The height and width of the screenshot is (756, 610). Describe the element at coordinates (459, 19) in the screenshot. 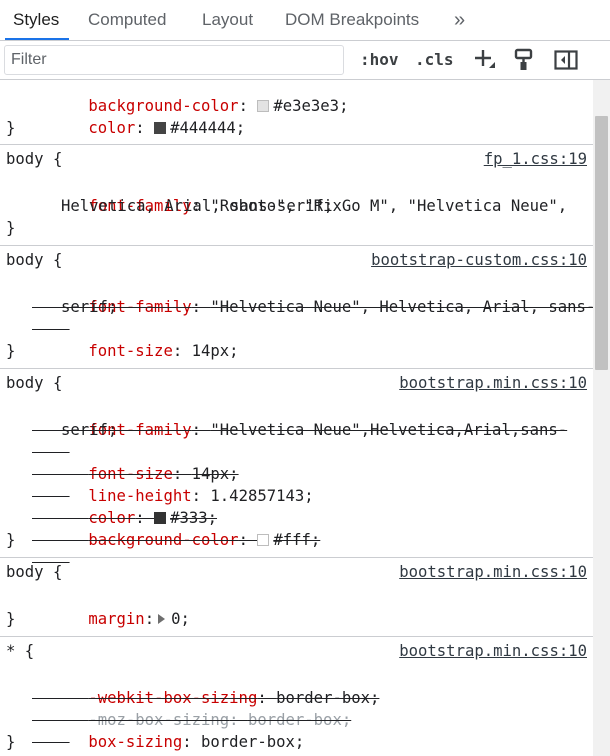

I see `more-tabs-icon: »` at that location.